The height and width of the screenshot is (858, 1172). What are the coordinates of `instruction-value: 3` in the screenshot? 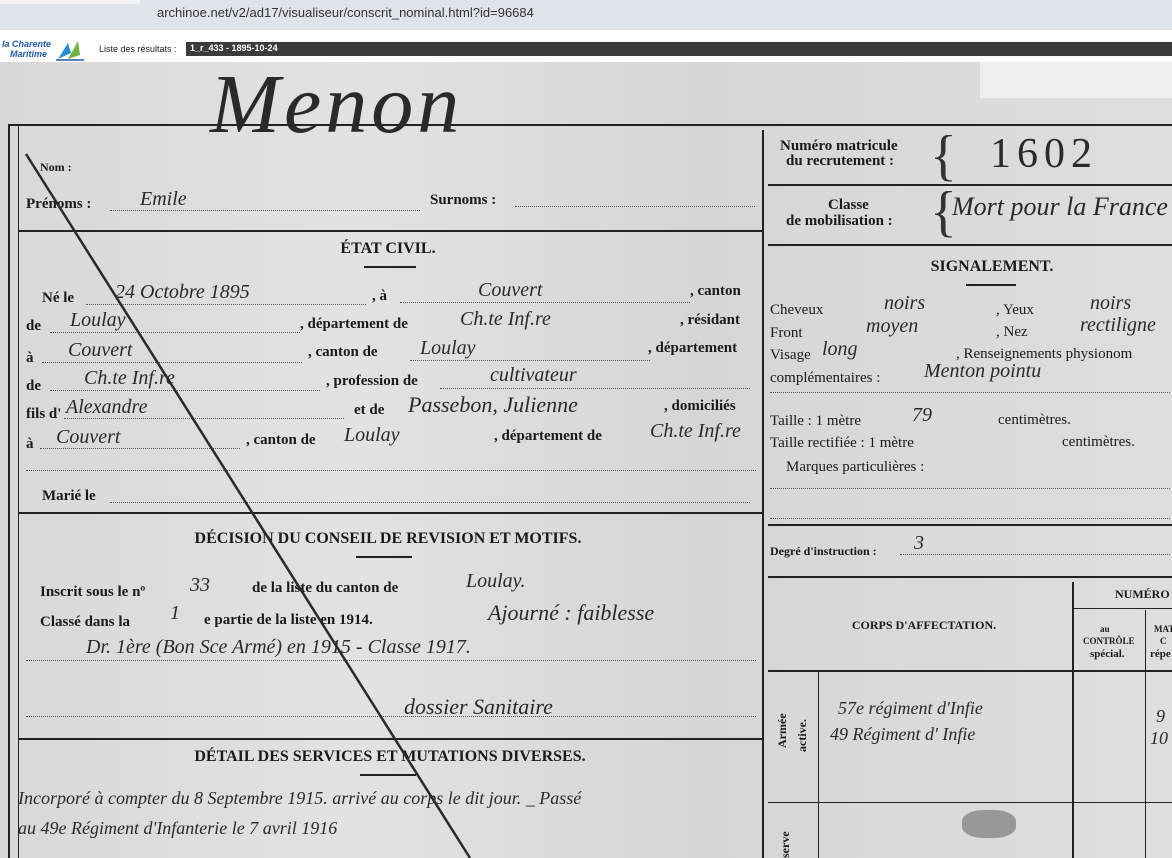 It's located at (919, 543).